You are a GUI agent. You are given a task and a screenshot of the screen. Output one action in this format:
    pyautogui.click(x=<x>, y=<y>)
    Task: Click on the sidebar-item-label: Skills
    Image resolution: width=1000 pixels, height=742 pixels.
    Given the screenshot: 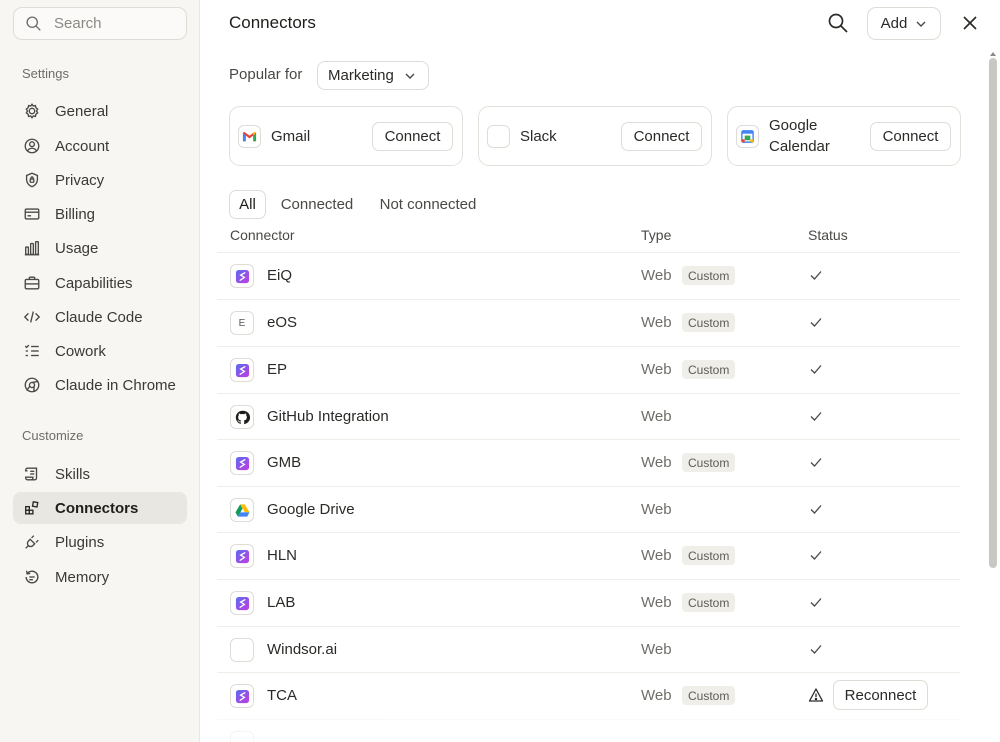 What is the action you would take?
    pyautogui.click(x=73, y=474)
    